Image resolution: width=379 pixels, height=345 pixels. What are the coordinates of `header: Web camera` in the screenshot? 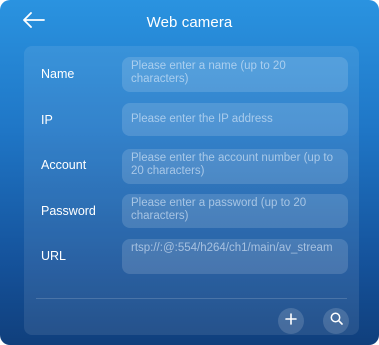 It's located at (189, 22).